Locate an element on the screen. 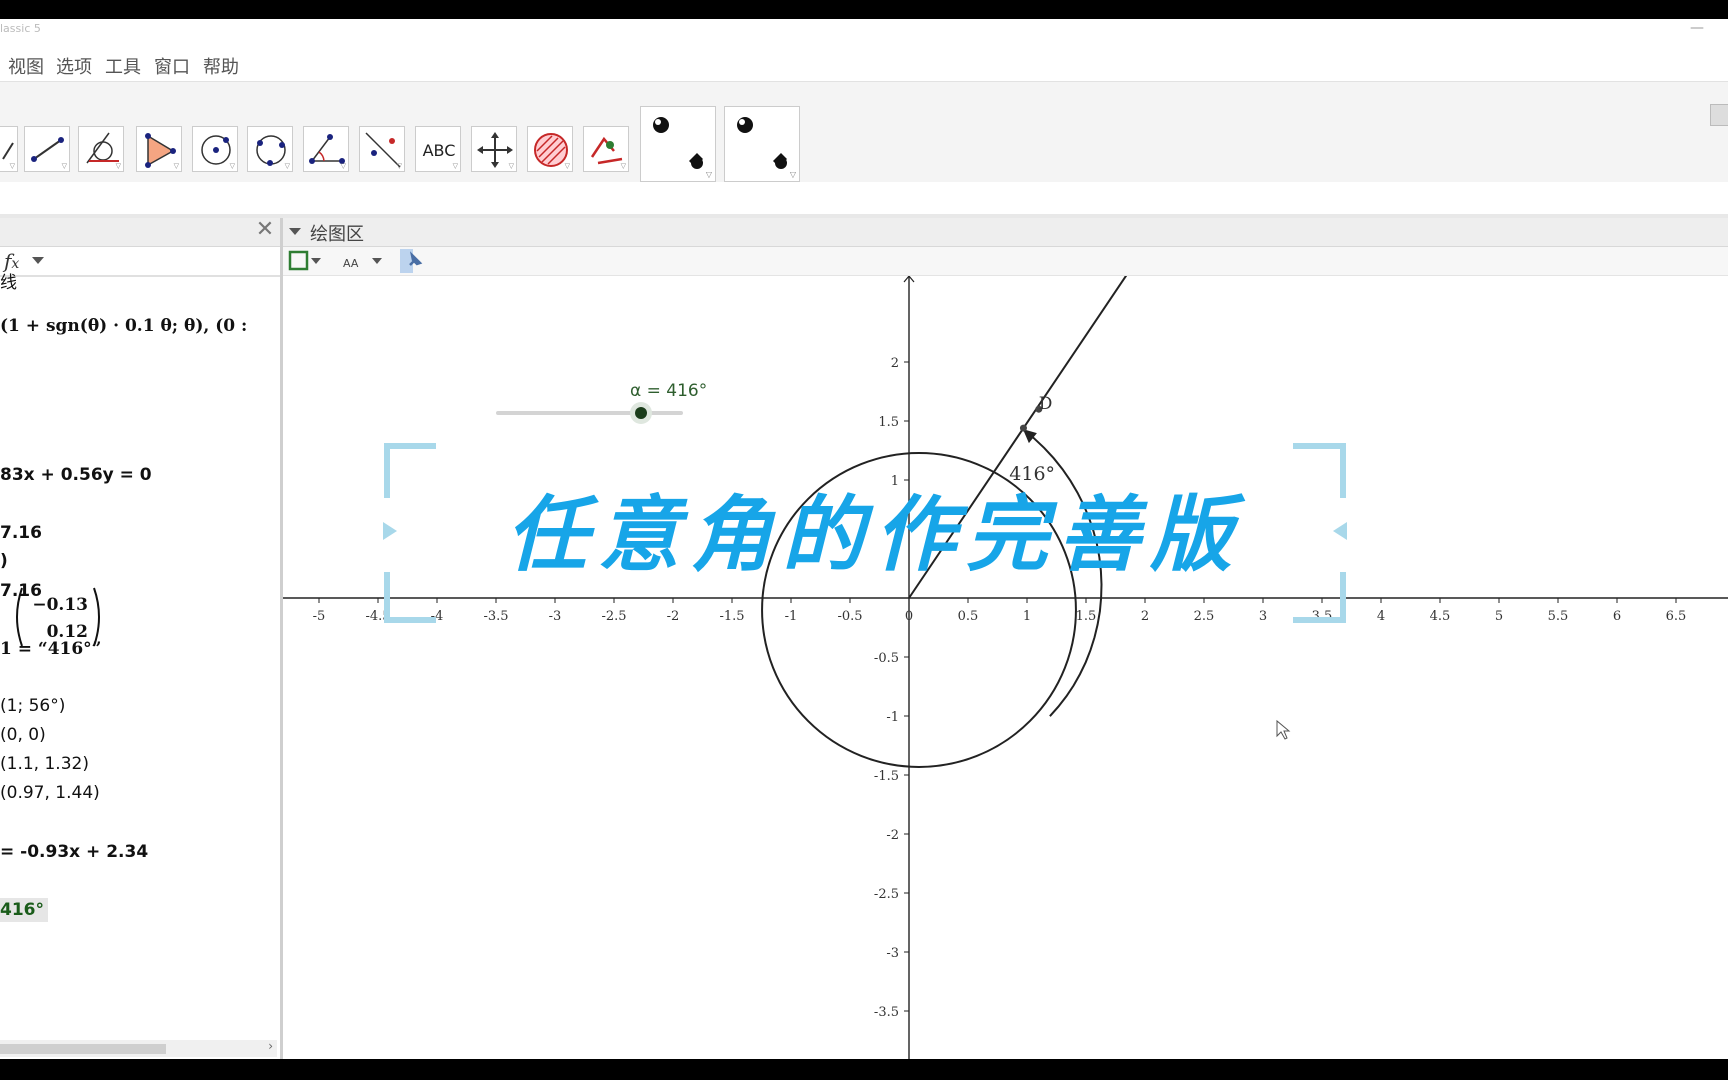 This screenshot has height=1080, width=1728. algebra-item: 416° is located at coordinates (24, 910).